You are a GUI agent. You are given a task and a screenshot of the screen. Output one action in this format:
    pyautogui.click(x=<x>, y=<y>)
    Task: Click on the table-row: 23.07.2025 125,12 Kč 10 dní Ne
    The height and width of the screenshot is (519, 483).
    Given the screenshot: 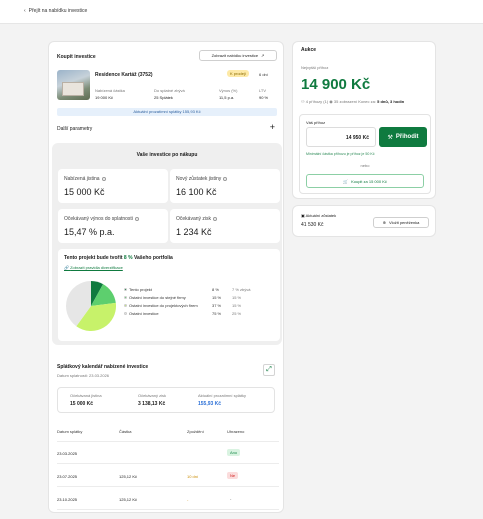 What is the action you would take?
    pyautogui.click(x=168, y=476)
    